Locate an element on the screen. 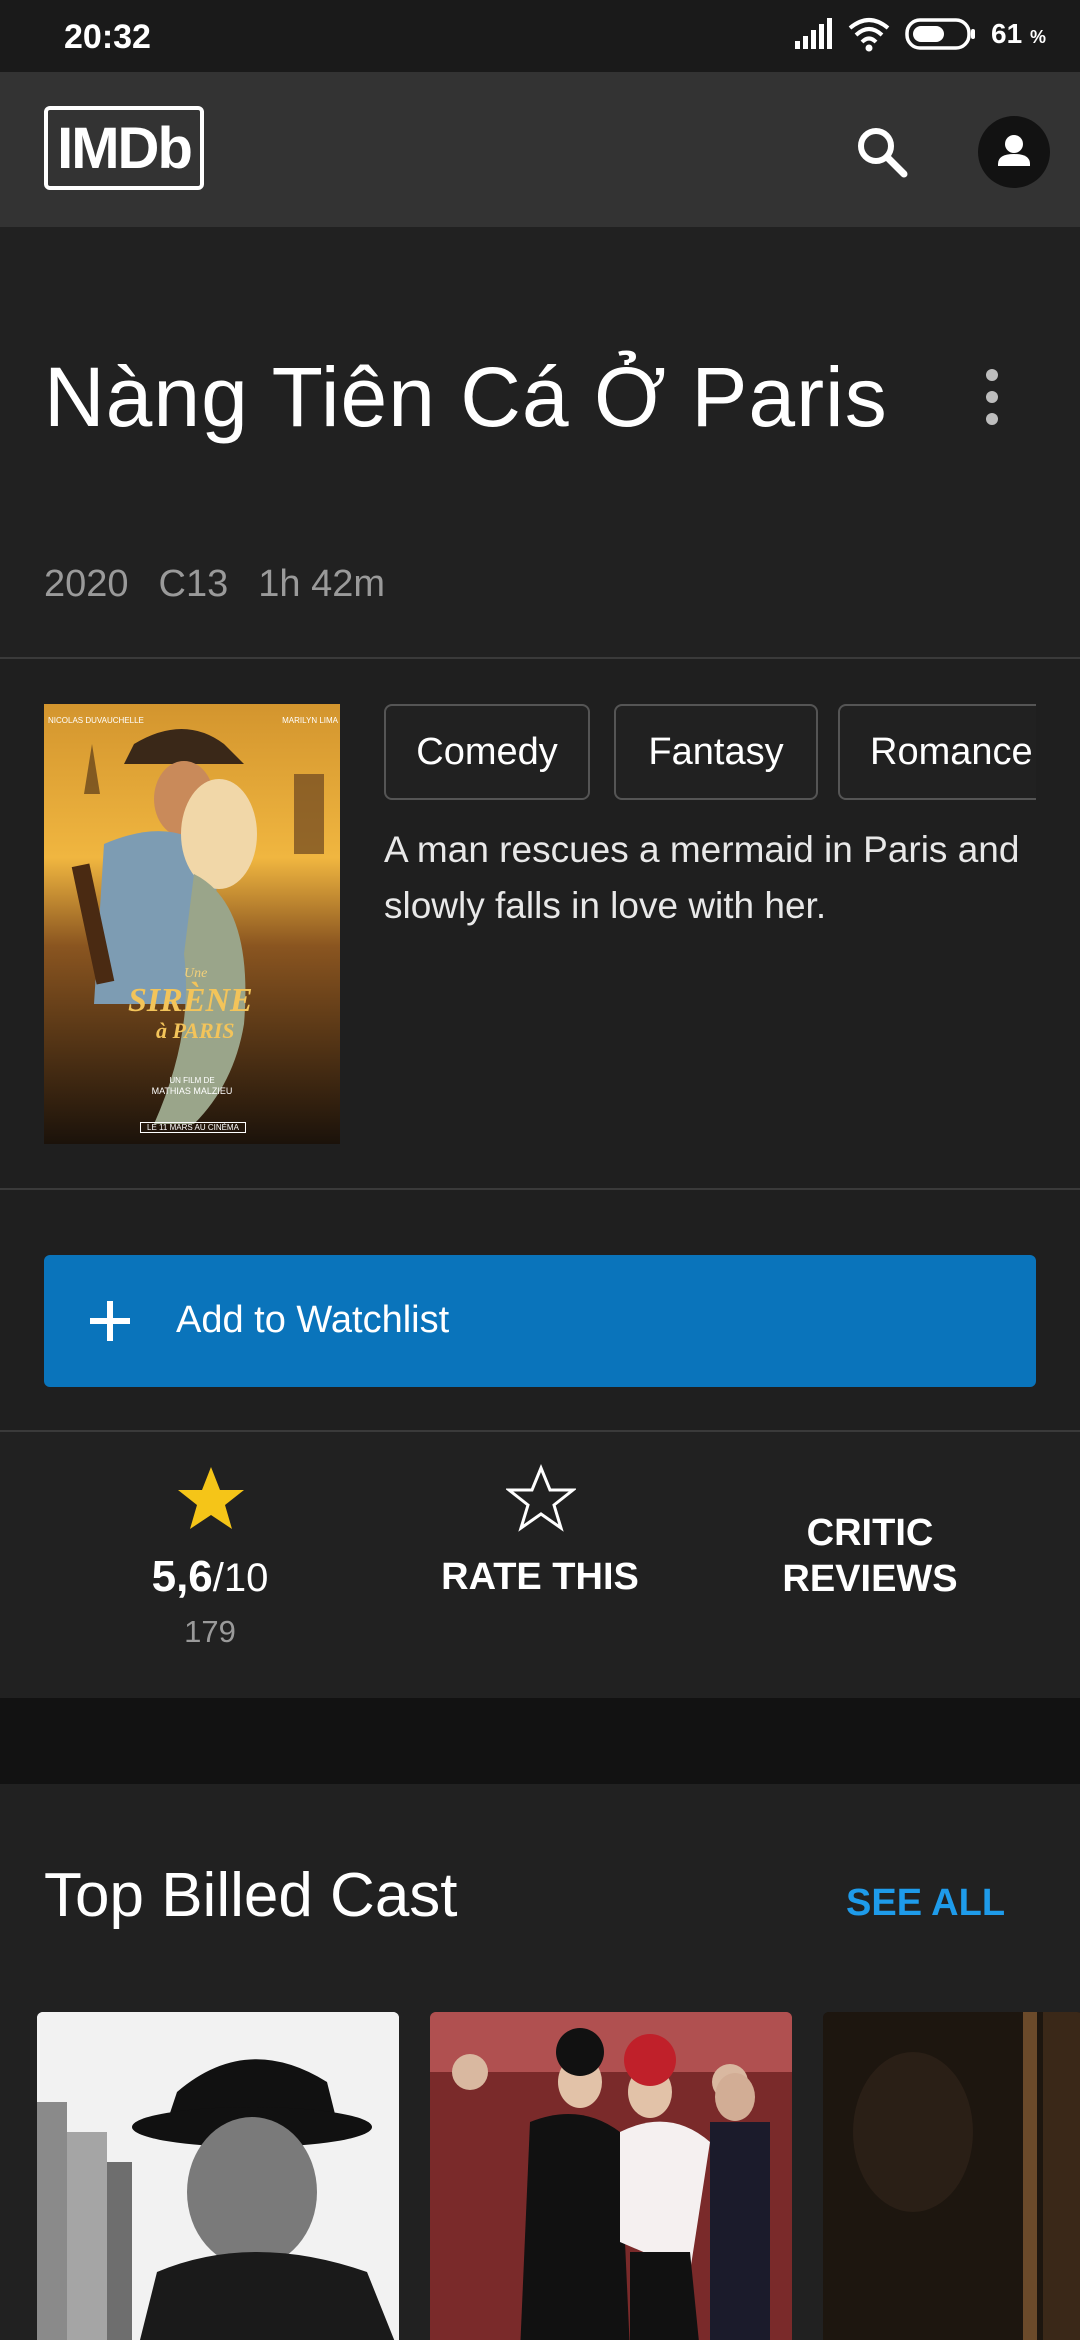 This screenshot has height=2340, width=1080. poster-title-line1: Une is located at coordinates (196, 973).